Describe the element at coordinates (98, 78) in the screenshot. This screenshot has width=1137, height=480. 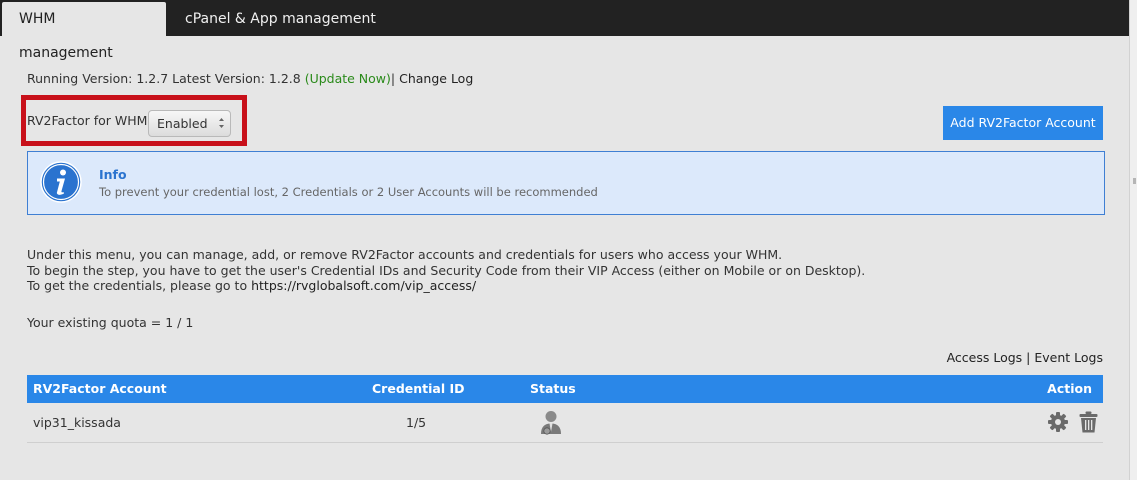
I see `running-version: Running Version: 1.2.7` at that location.